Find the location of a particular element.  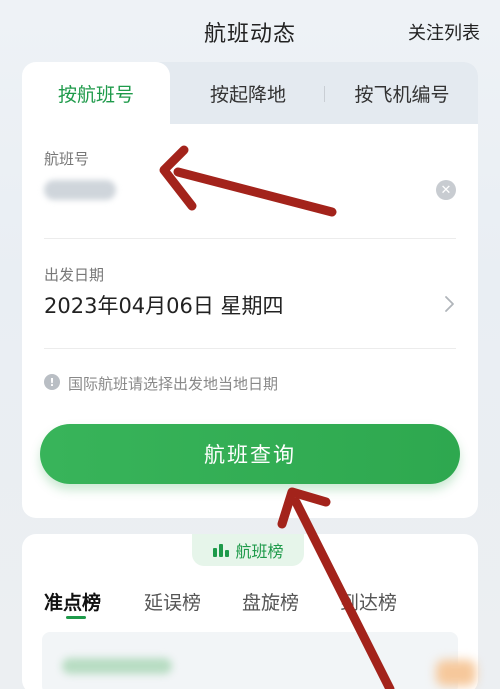

international-flight-tip: 国际航班请选择出发地当地日期 is located at coordinates (173, 384).